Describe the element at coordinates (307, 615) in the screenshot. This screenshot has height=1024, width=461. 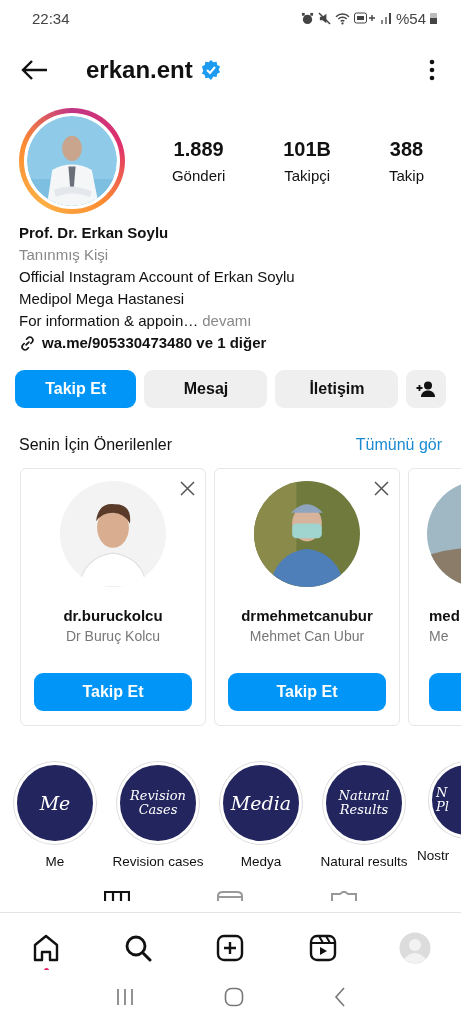
I see `suggested-username: drmehmetcanubur` at that location.